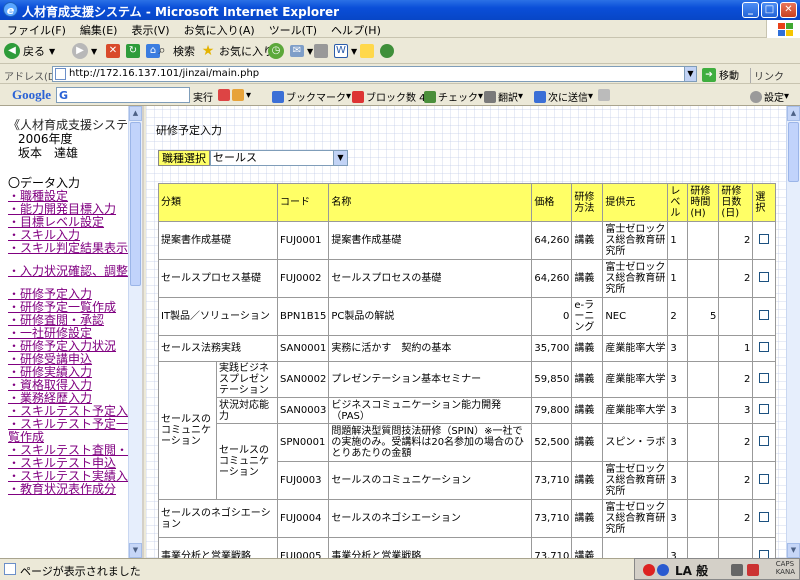  What do you see at coordinates (174, 51) in the screenshot?
I see `search-button: ⌕ 検索` at bounding box center [174, 51].